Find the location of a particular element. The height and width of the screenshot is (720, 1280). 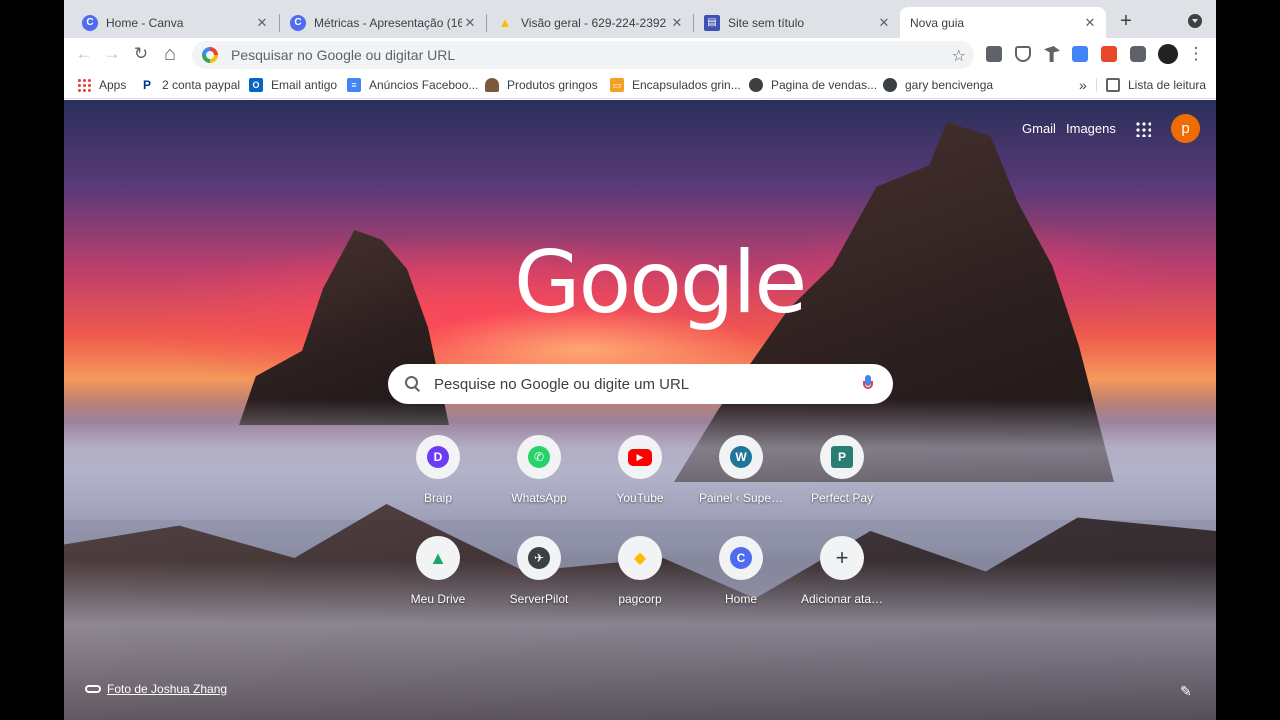

globe-icon is located at coordinates (756, 85).